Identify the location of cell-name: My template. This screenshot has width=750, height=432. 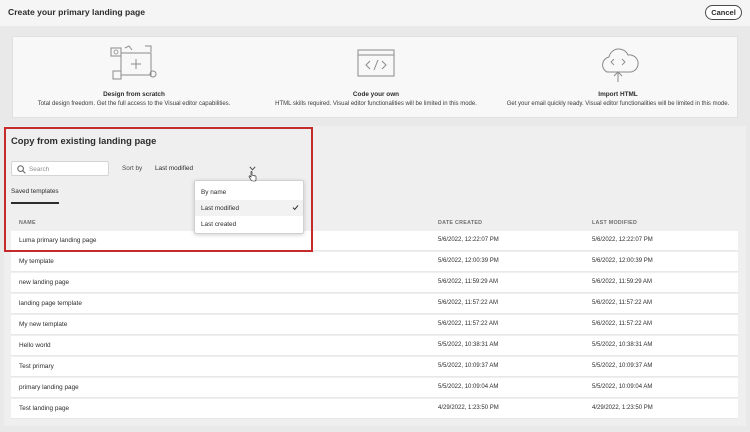
(36, 261).